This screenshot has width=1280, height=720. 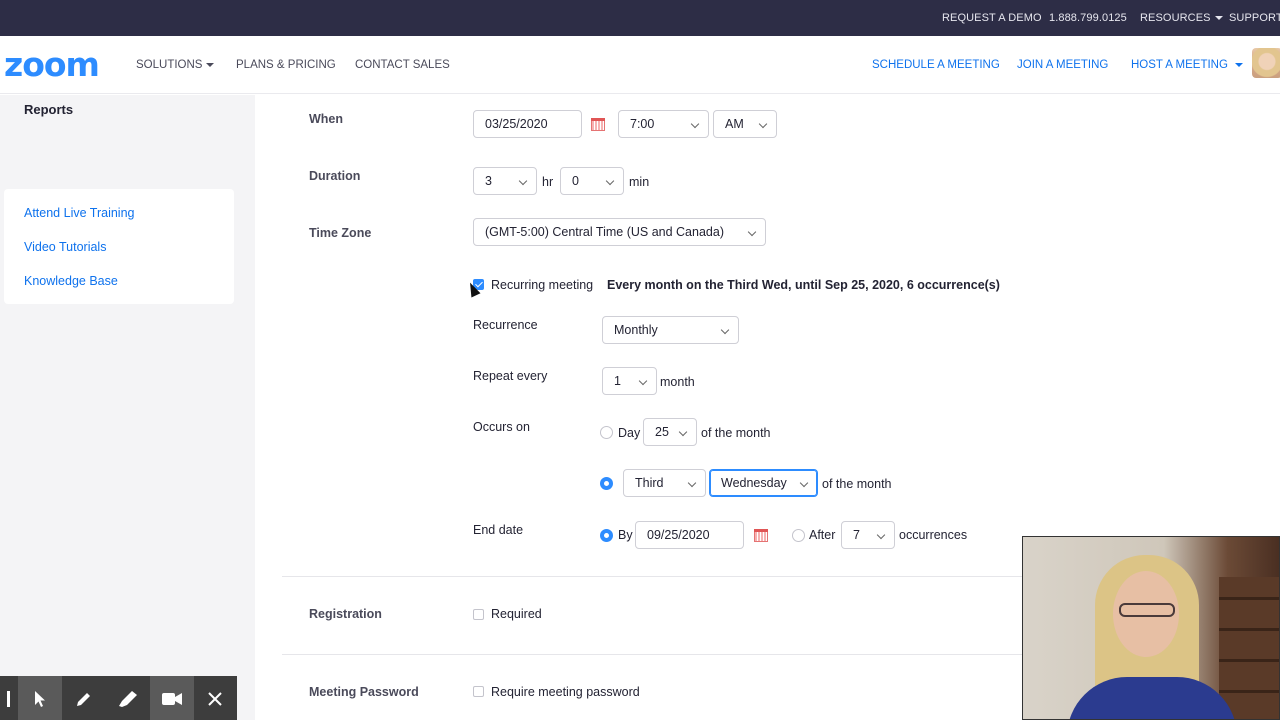 I want to click on meeting-password-label: Meeting Password, so click(x=364, y=692).